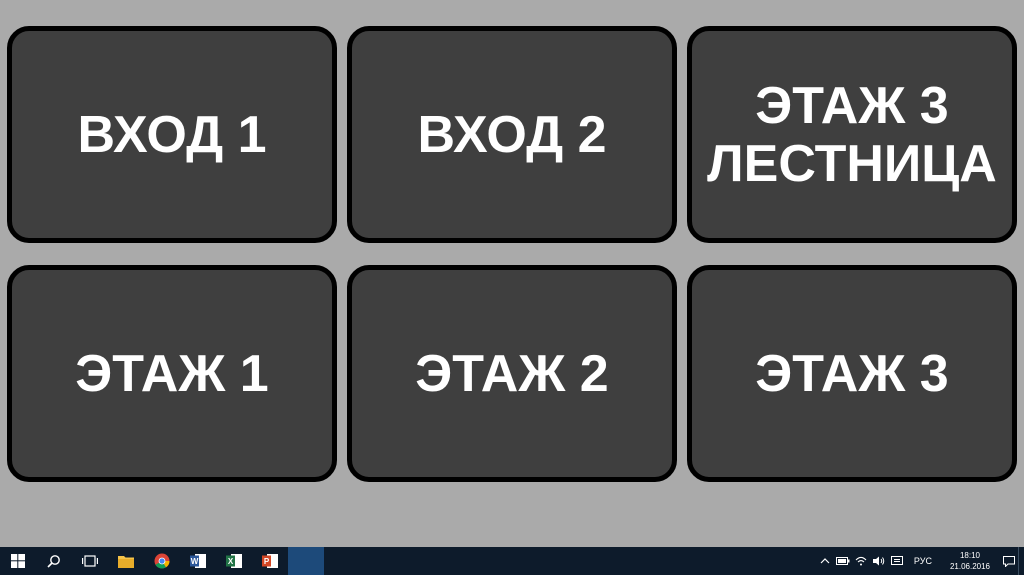  I want to click on button-label: ЭТАЖ 2, so click(512, 373).